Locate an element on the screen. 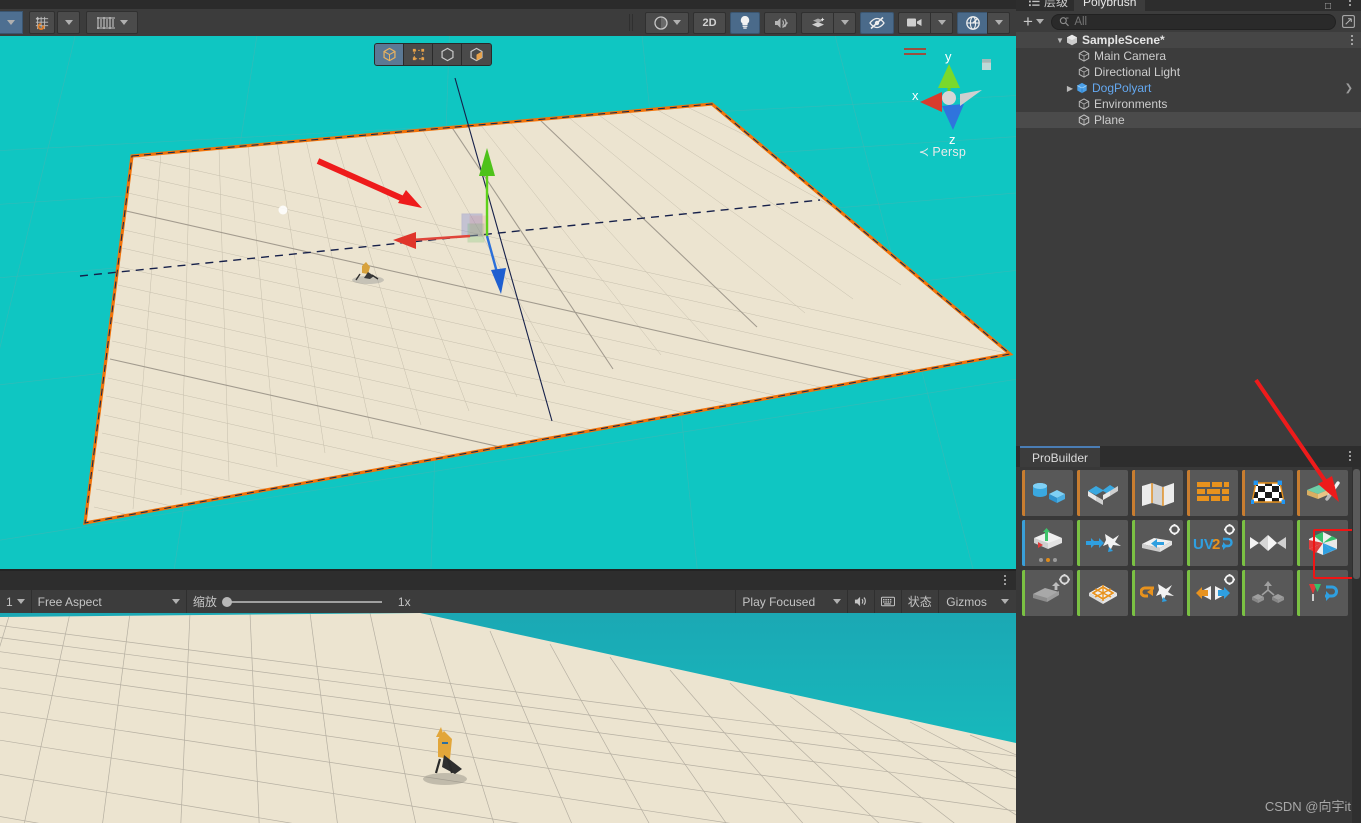  game-stats-toggle is located at coordinates (888, 601).